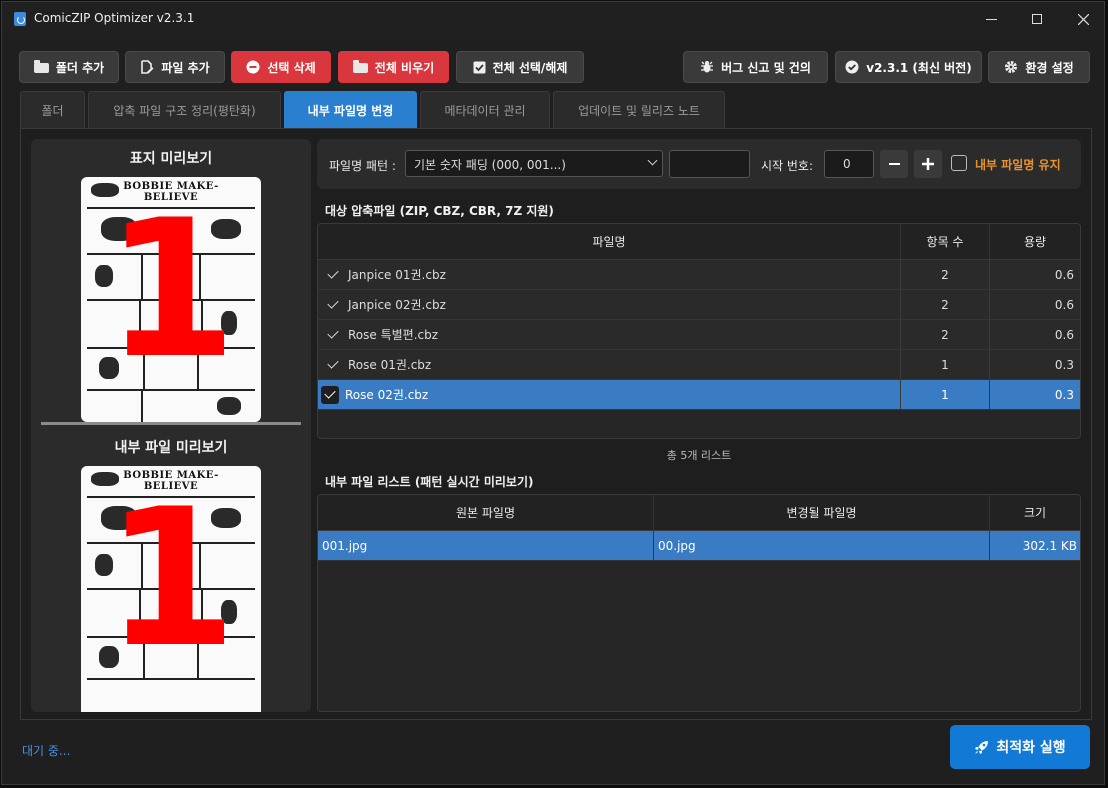 This screenshot has width=1108, height=788. I want to click on preview-divider, so click(171, 423).